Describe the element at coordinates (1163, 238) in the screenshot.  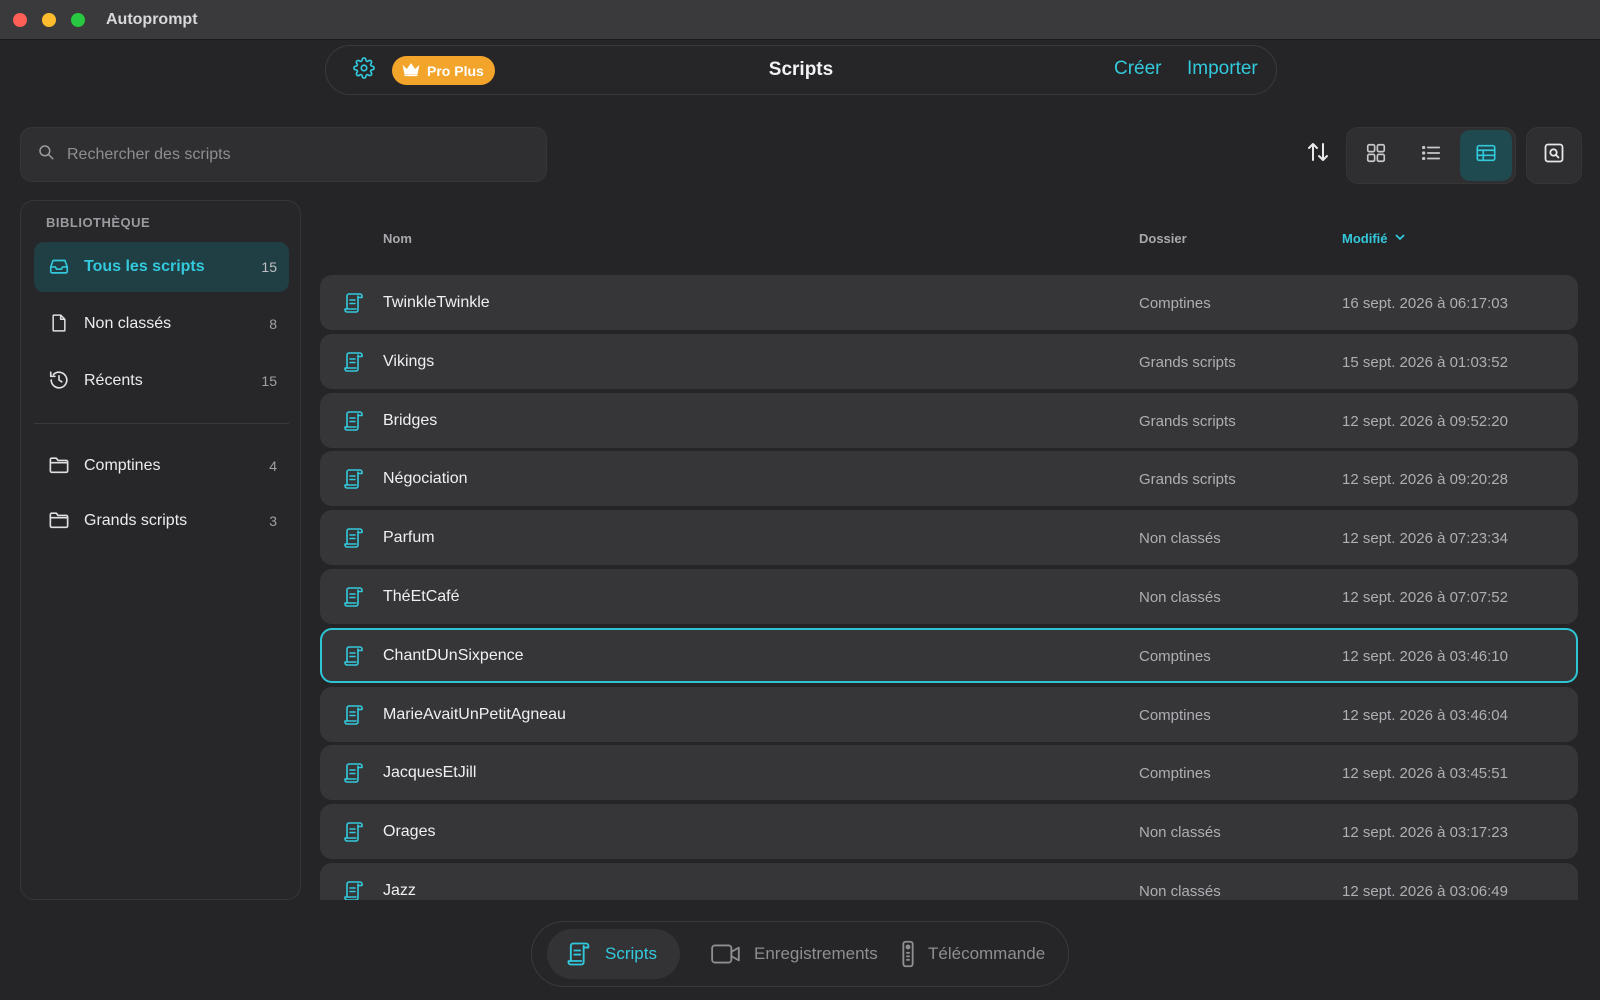
I see `column-header-folder: Dossier` at that location.